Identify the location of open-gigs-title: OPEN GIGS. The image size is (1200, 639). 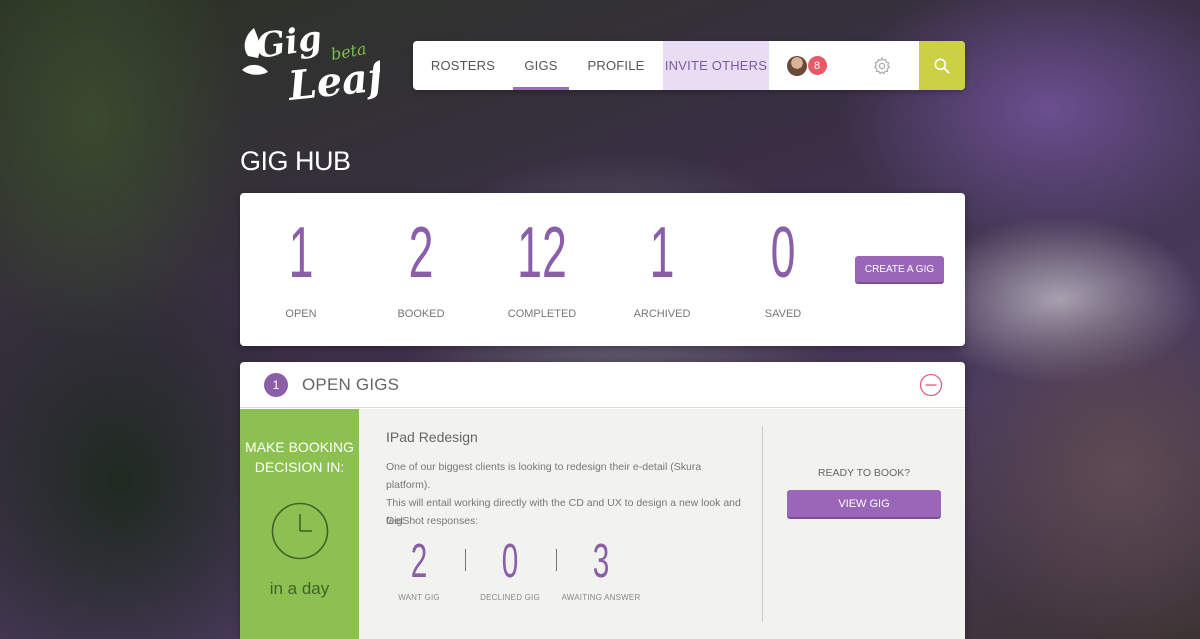
(351, 384).